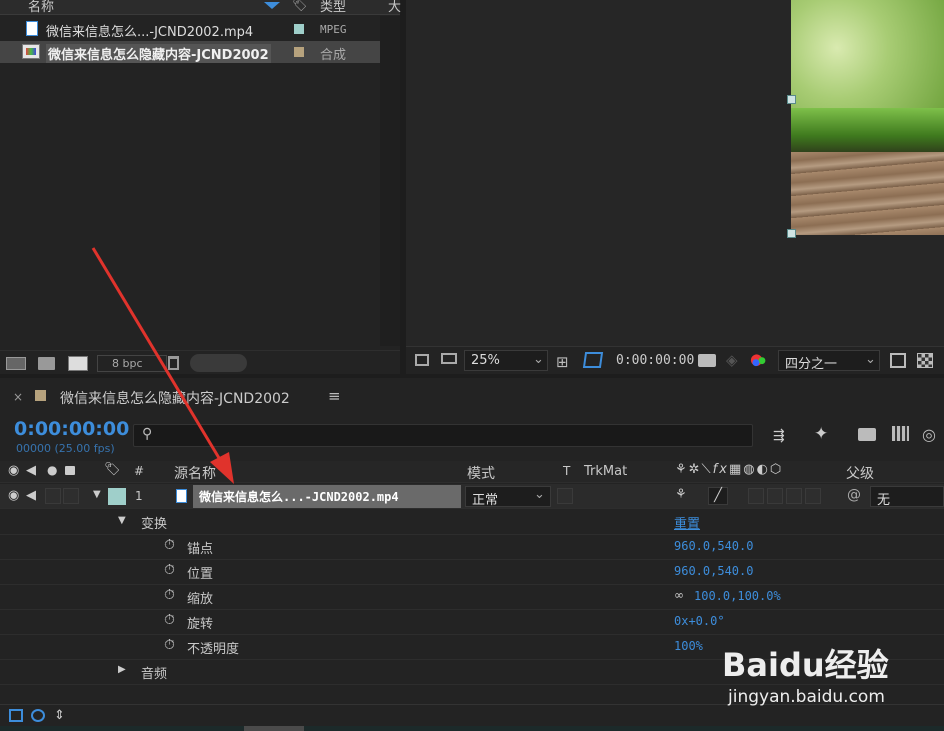 This screenshot has height=731, width=944. I want to click on baidu-logo: Baidu经验, so click(805, 665).